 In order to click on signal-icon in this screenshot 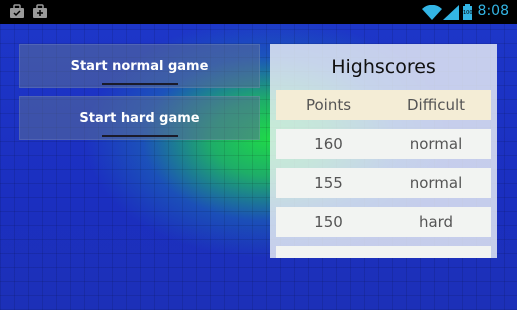, I will do `click(451, 12)`.